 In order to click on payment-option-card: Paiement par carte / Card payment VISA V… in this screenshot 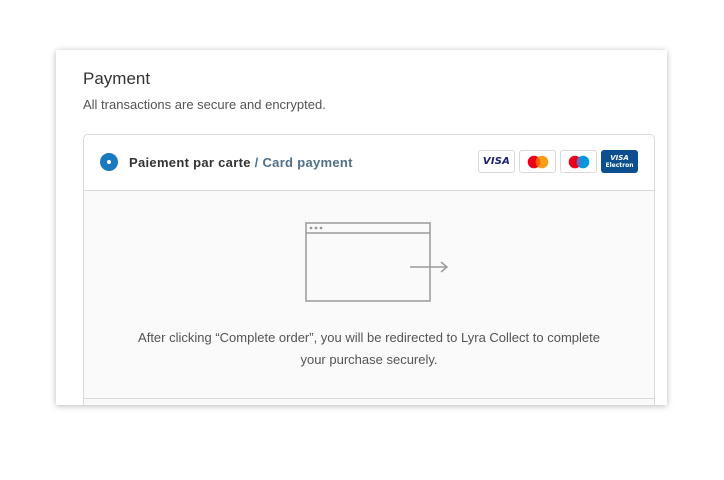, I will do `click(369, 163)`.